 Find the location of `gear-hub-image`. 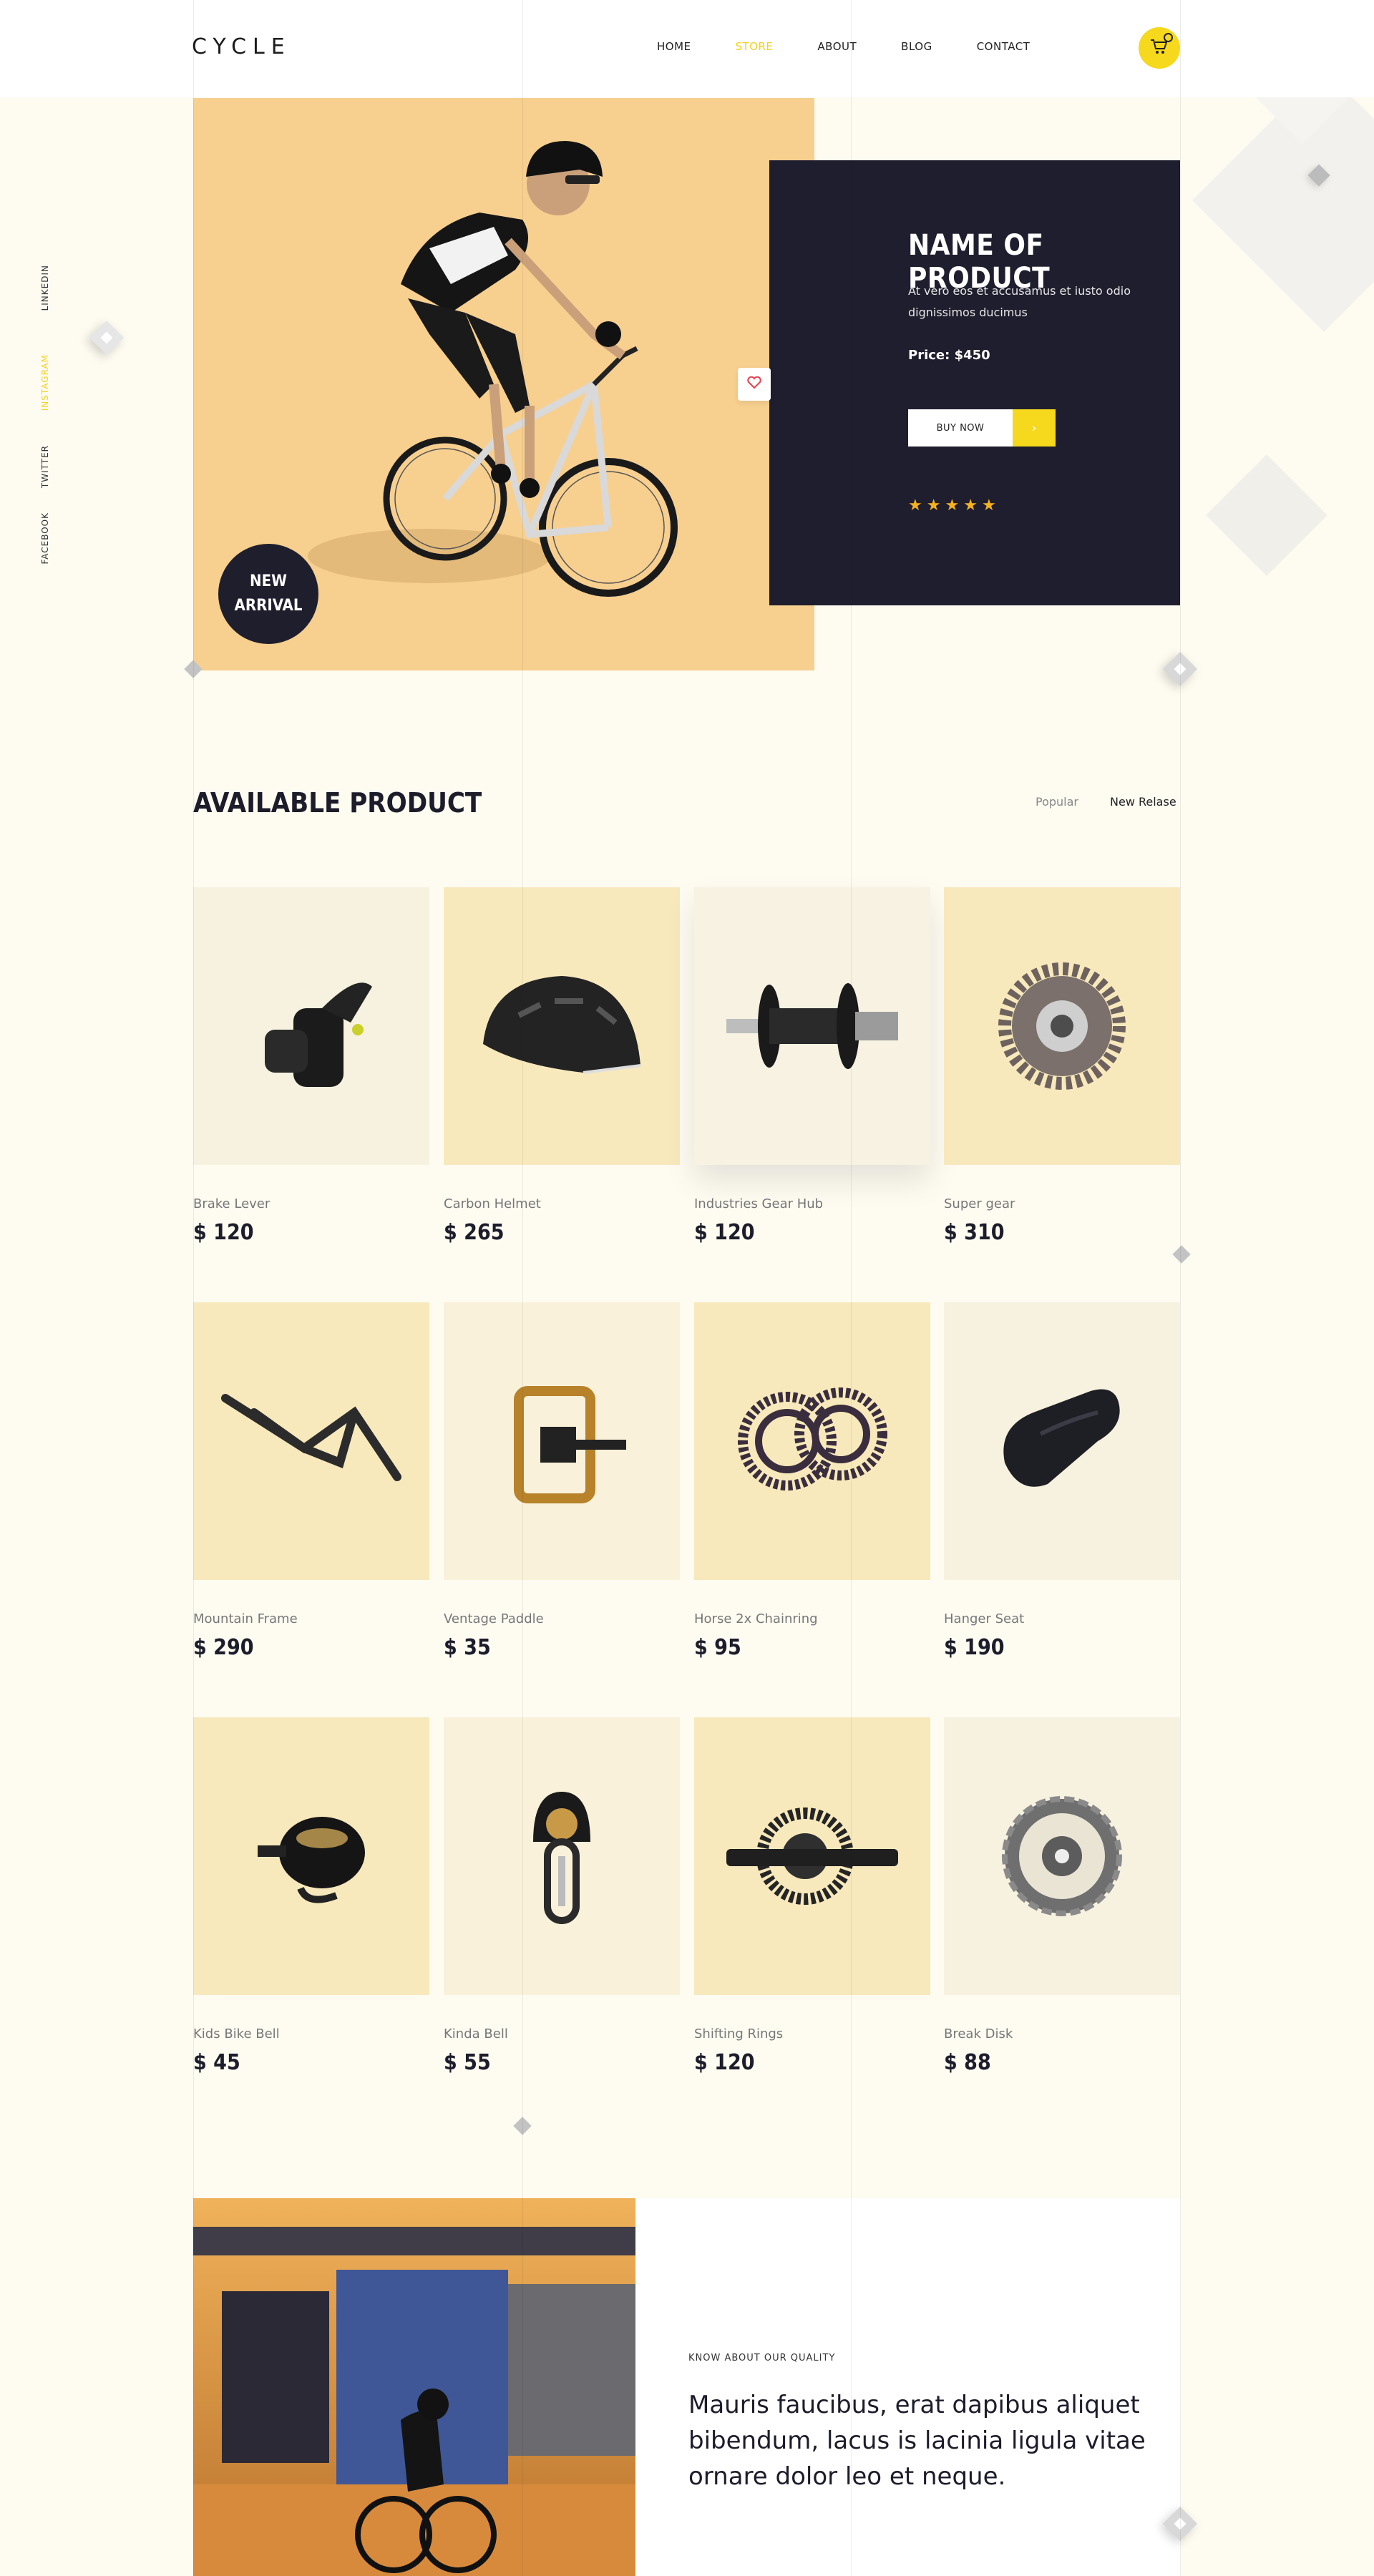

gear-hub-image is located at coordinates (812, 1026).